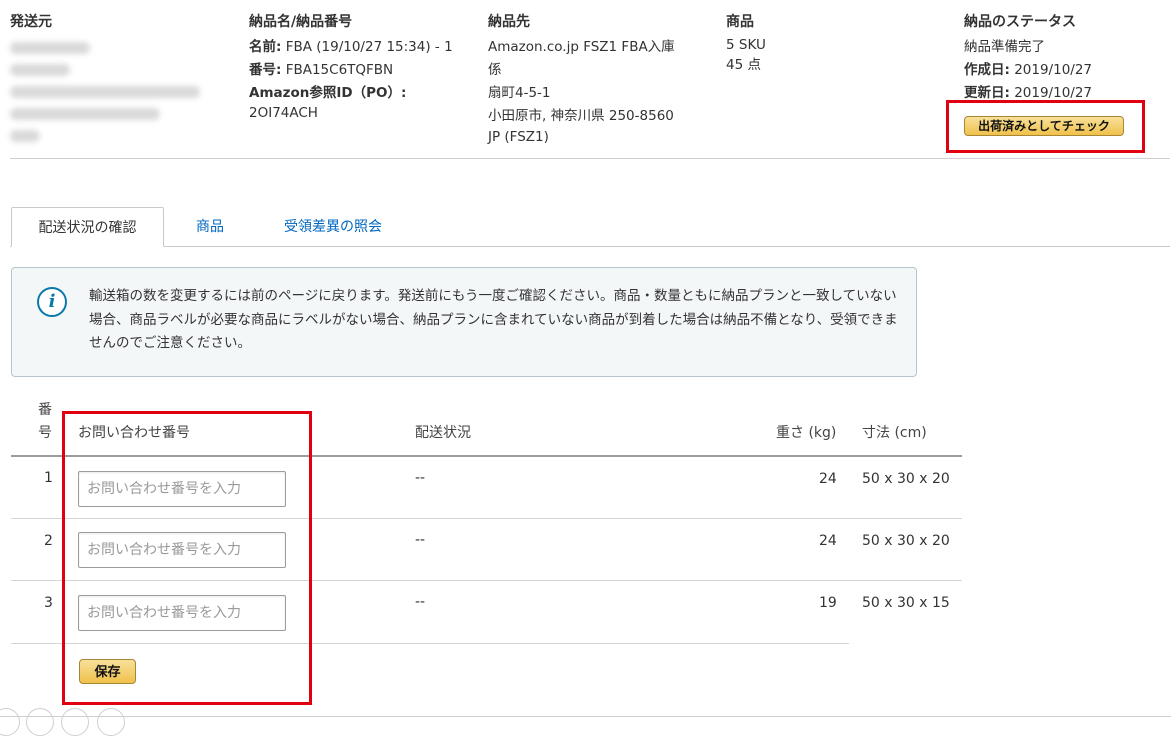 The height and width of the screenshot is (736, 1171). Describe the element at coordinates (75, 722) in the screenshot. I see `search-icon` at that location.